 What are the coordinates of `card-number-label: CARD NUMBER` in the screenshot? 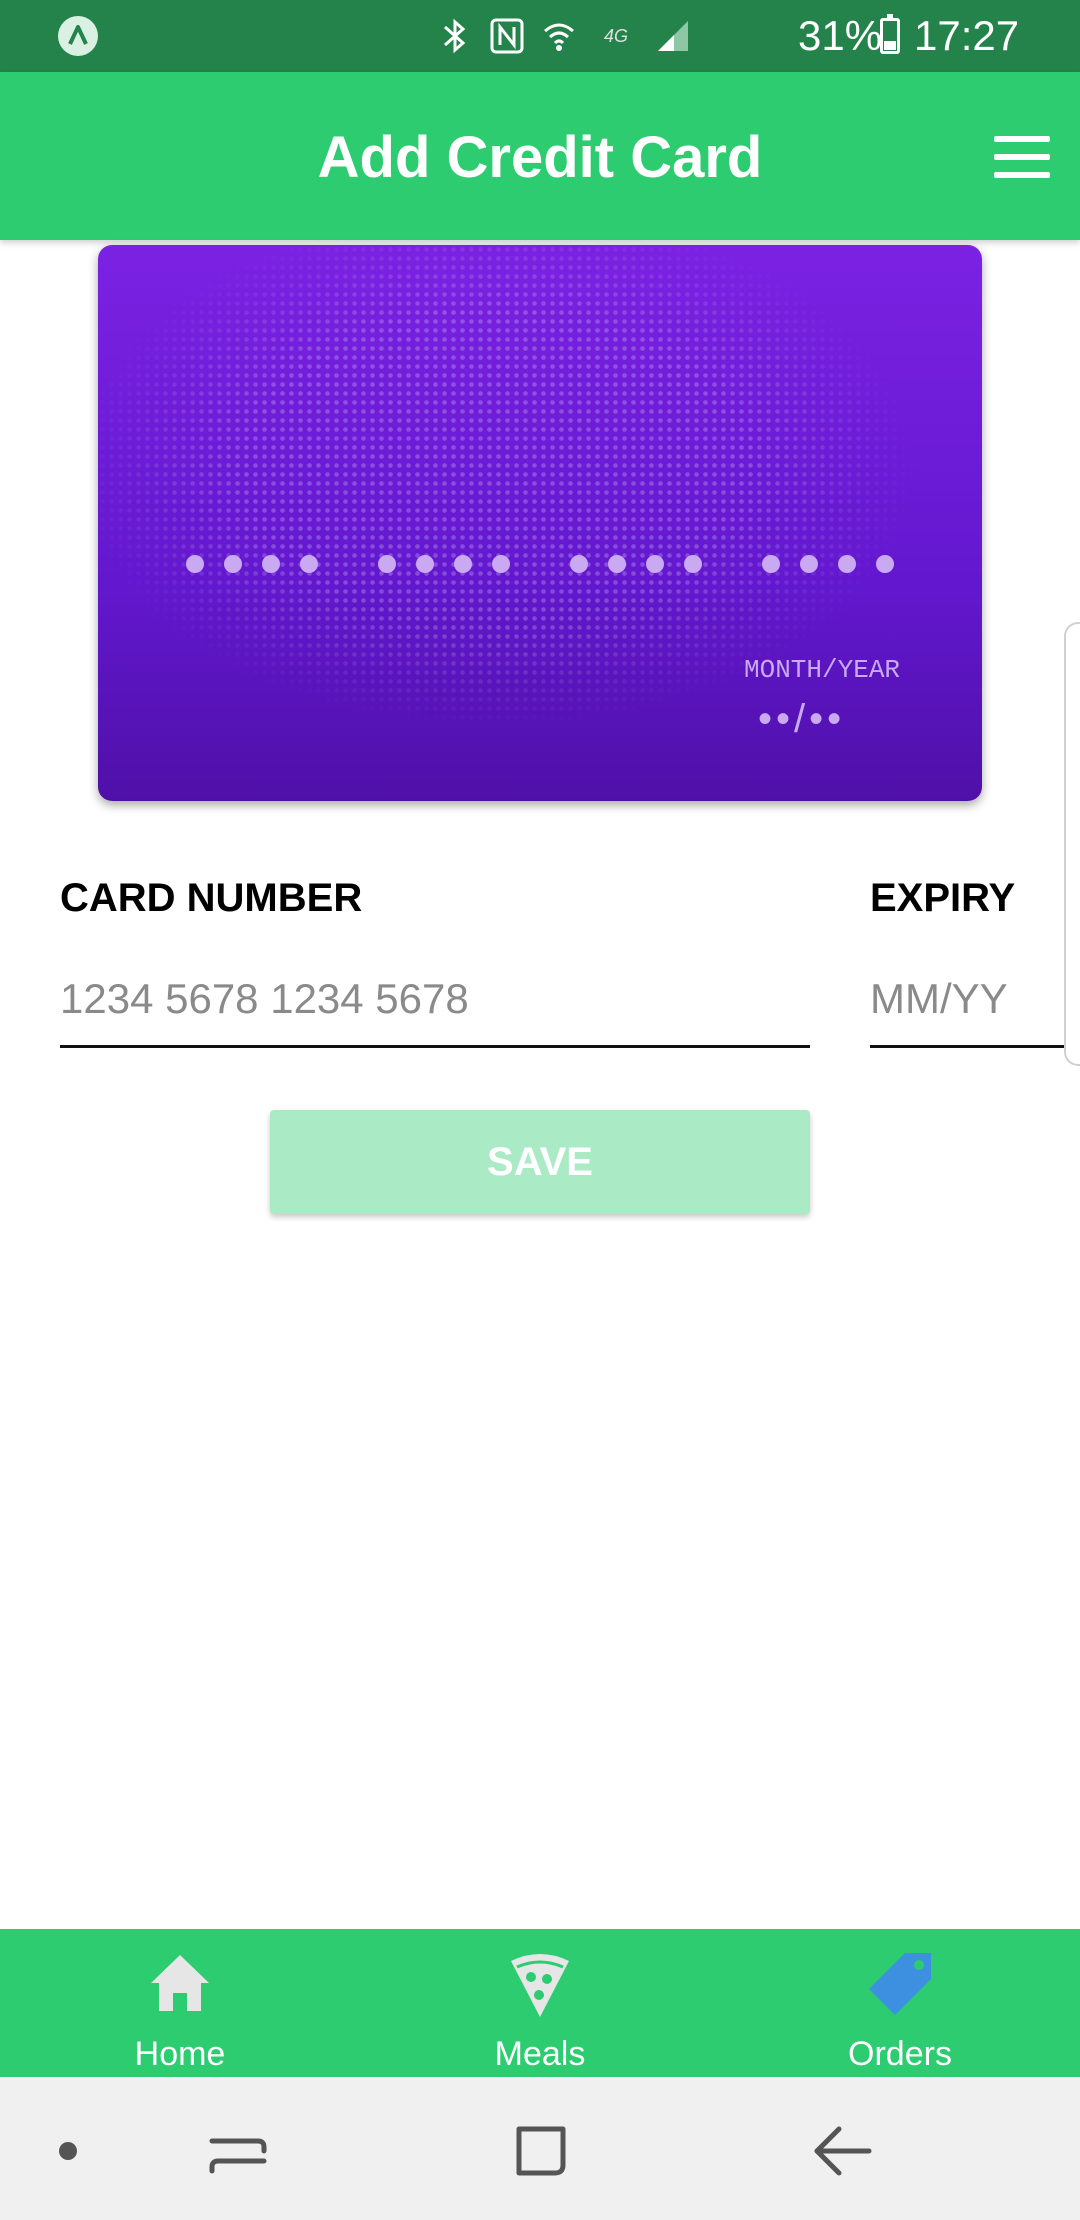 It's located at (211, 898).